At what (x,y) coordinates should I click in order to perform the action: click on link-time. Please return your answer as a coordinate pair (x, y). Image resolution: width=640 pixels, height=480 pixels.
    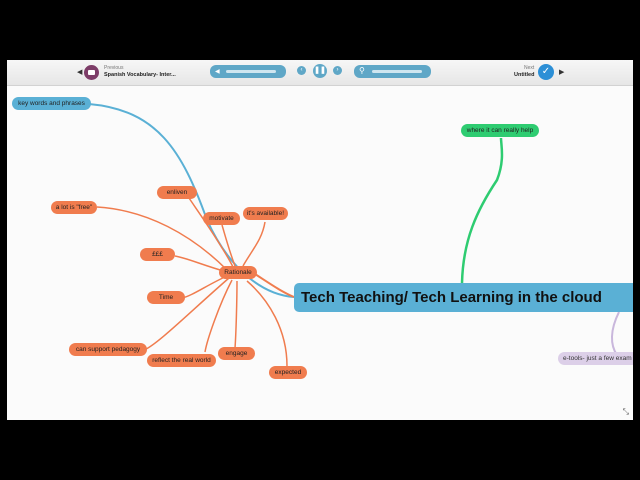
    Looking at the image, I should click on (204, 287).